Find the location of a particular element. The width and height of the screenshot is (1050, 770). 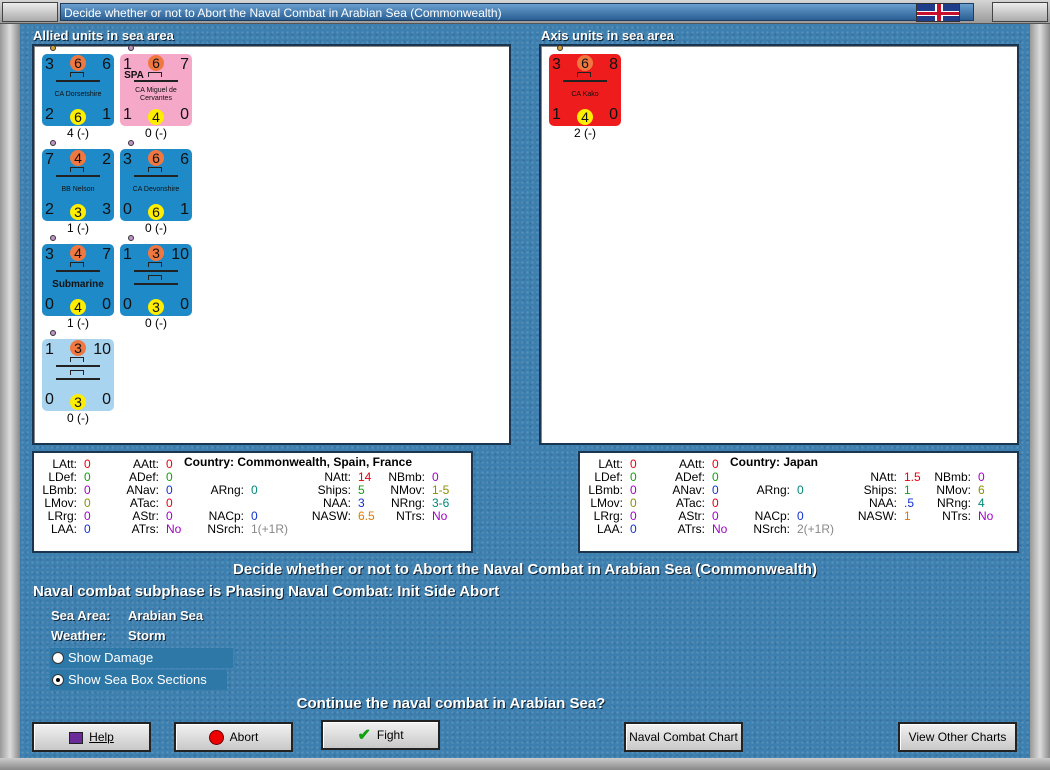

help-button: Help is located at coordinates (91, 737).